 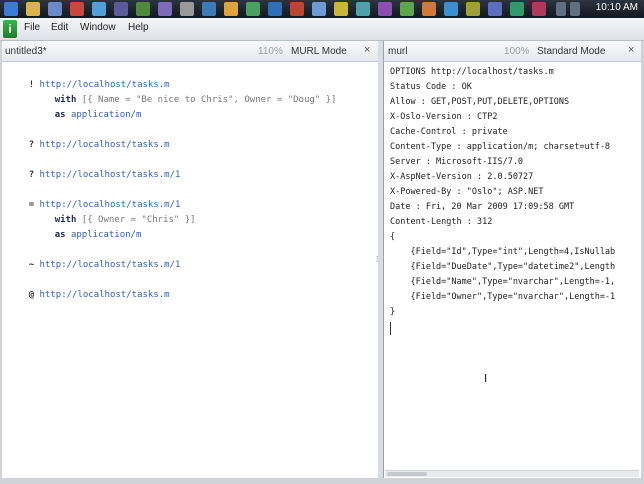 What do you see at coordinates (503, 282) in the screenshot?
I see `response-line: {Field="Name",Type="nvarchar",Length=-1,` at bounding box center [503, 282].